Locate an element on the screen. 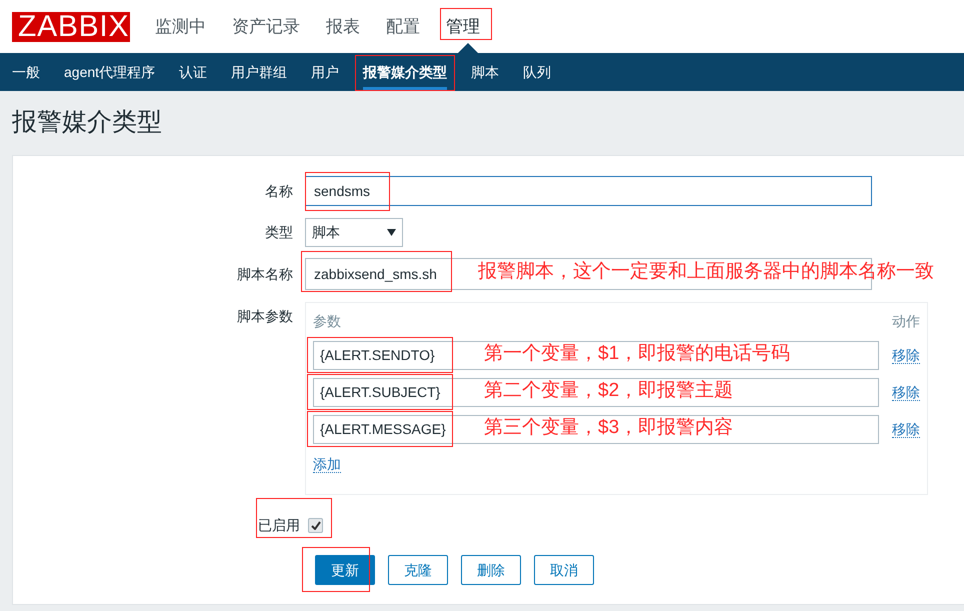 The height and width of the screenshot is (611, 964). action-button: 取消 is located at coordinates (564, 570).